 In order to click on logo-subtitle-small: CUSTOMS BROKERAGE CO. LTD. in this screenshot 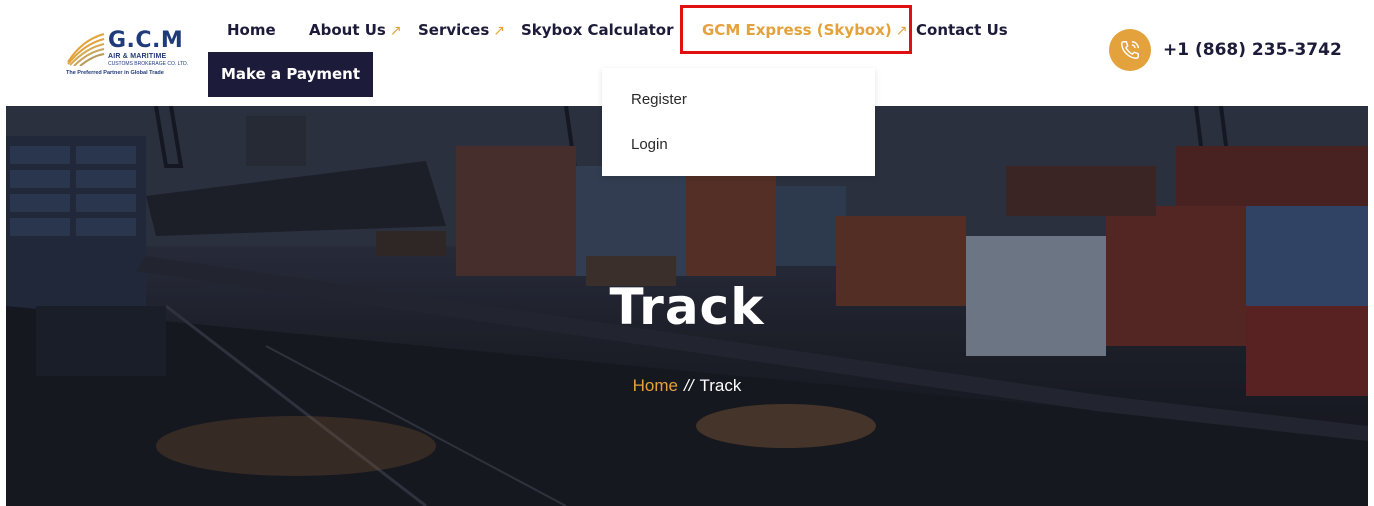, I will do `click(148, 64)`.